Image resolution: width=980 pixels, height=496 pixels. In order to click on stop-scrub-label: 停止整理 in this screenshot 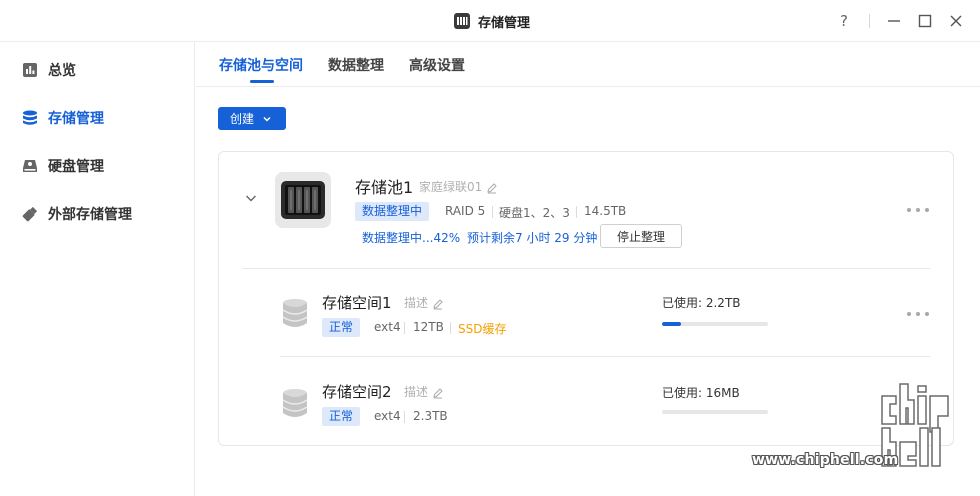, I will do `click(640, 236)`.